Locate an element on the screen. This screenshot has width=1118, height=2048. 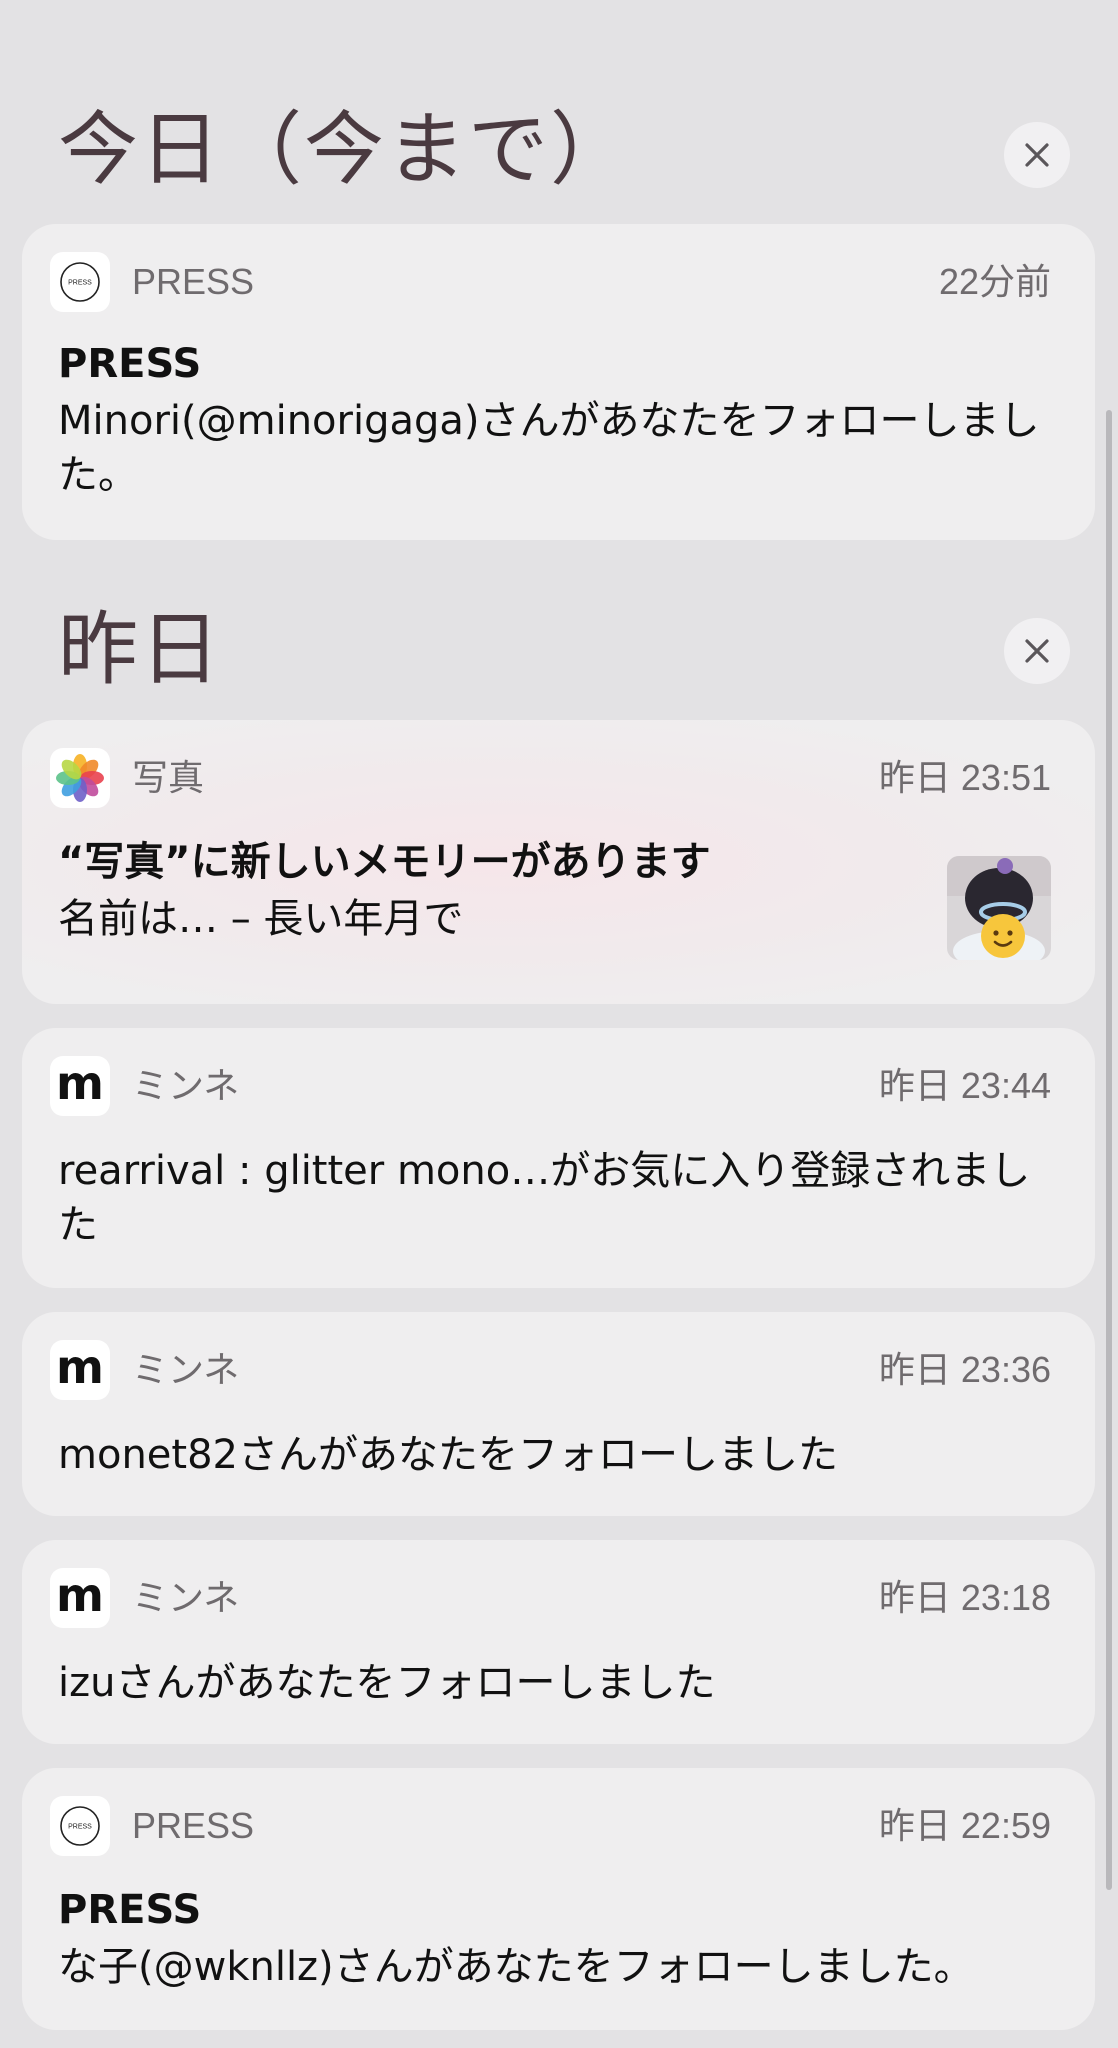
notification-body: izuさんがあなたをフォローしました is located at coordinates (387, 1683).